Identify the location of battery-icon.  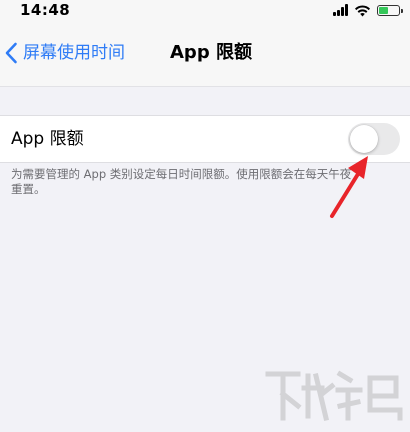
(390, 10).